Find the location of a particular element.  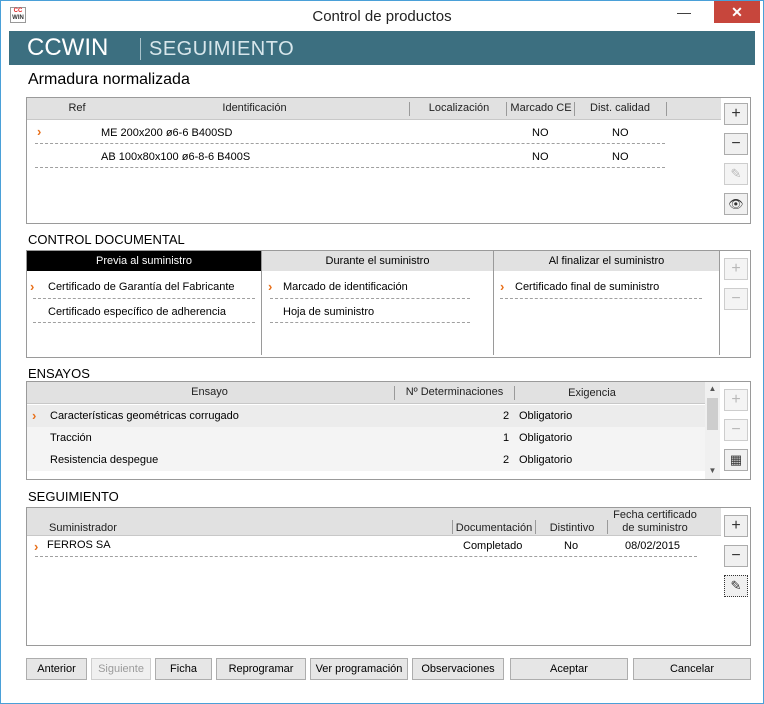

ensayos-scrollbar: ▲ ▼ is located at coordinates (712, 430).